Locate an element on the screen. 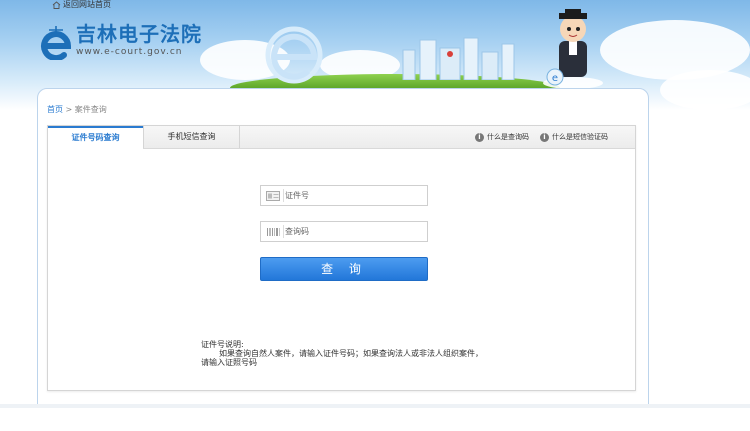  id-number-field is located at coordinates (344, 195).